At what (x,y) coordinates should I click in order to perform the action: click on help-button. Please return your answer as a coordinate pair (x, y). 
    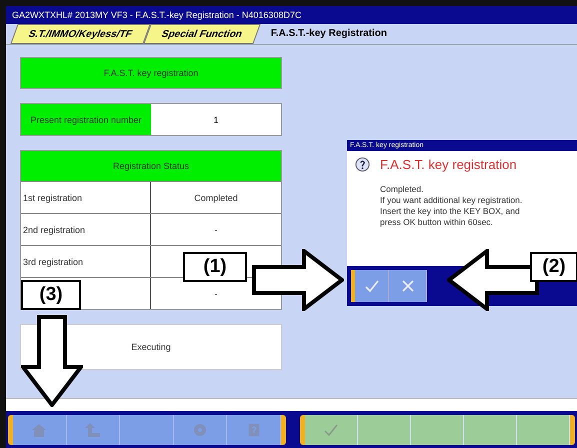
    Looking at the image, I should click on (254, 429).